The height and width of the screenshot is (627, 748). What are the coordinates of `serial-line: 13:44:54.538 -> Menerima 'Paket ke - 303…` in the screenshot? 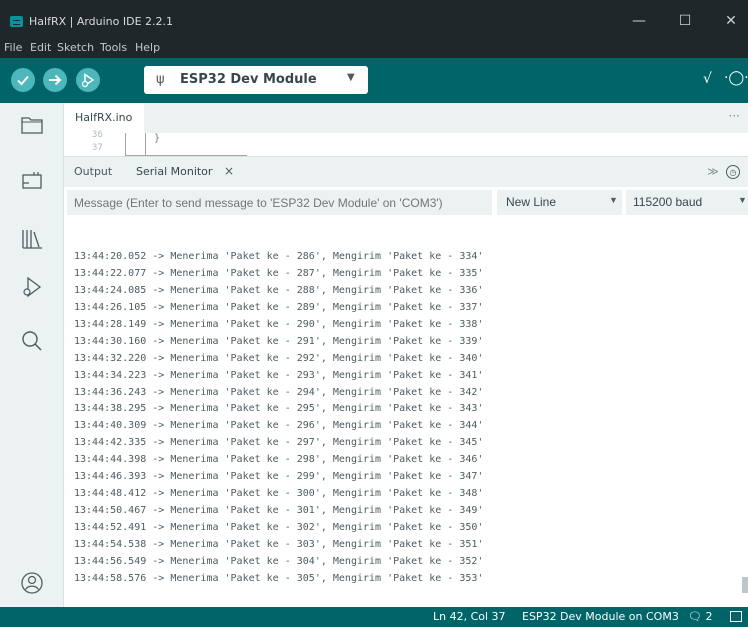 It's located at (279, 544).